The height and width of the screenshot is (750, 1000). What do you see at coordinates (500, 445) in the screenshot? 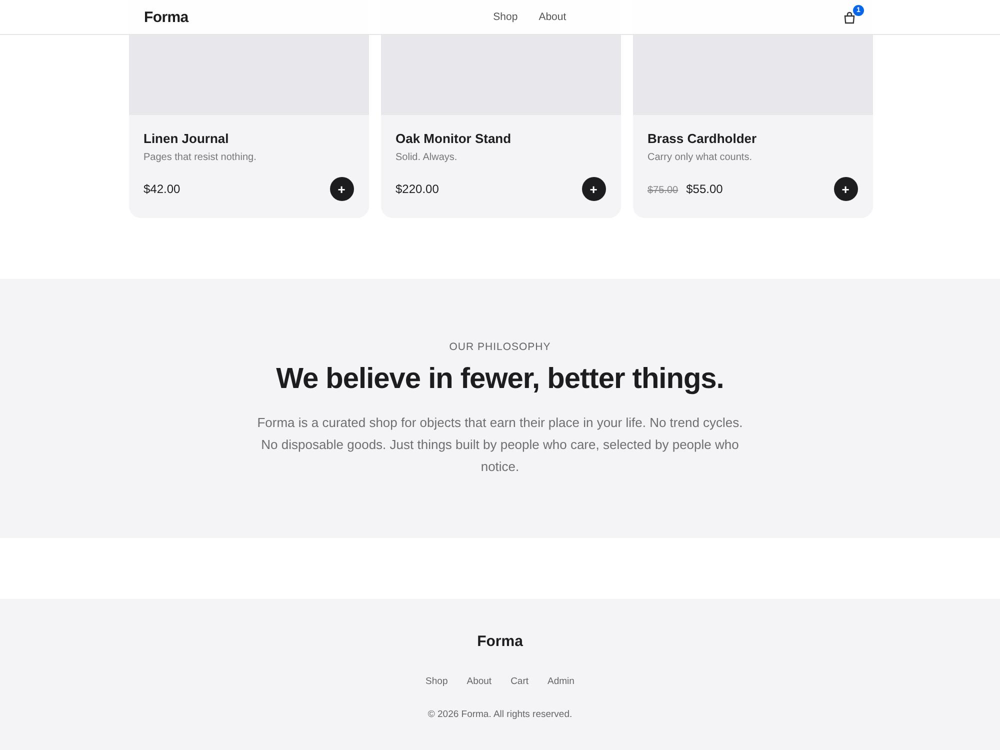
I see `philosophy-paragraph: Forma is a curated shop for objects that earn their place in your life. No trend cycles. No disposable goods. Just things built by people who care, selected by people who notice.` at bounding box center [500, 445].